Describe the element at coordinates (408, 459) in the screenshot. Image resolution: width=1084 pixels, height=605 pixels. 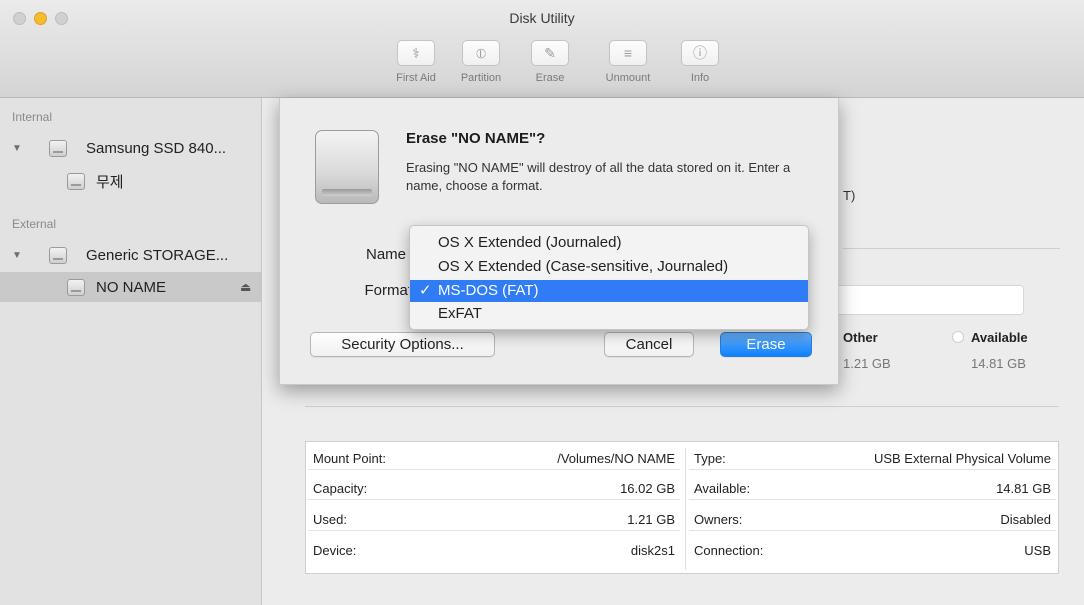
I see `info-key: Mount Point:` at that location.